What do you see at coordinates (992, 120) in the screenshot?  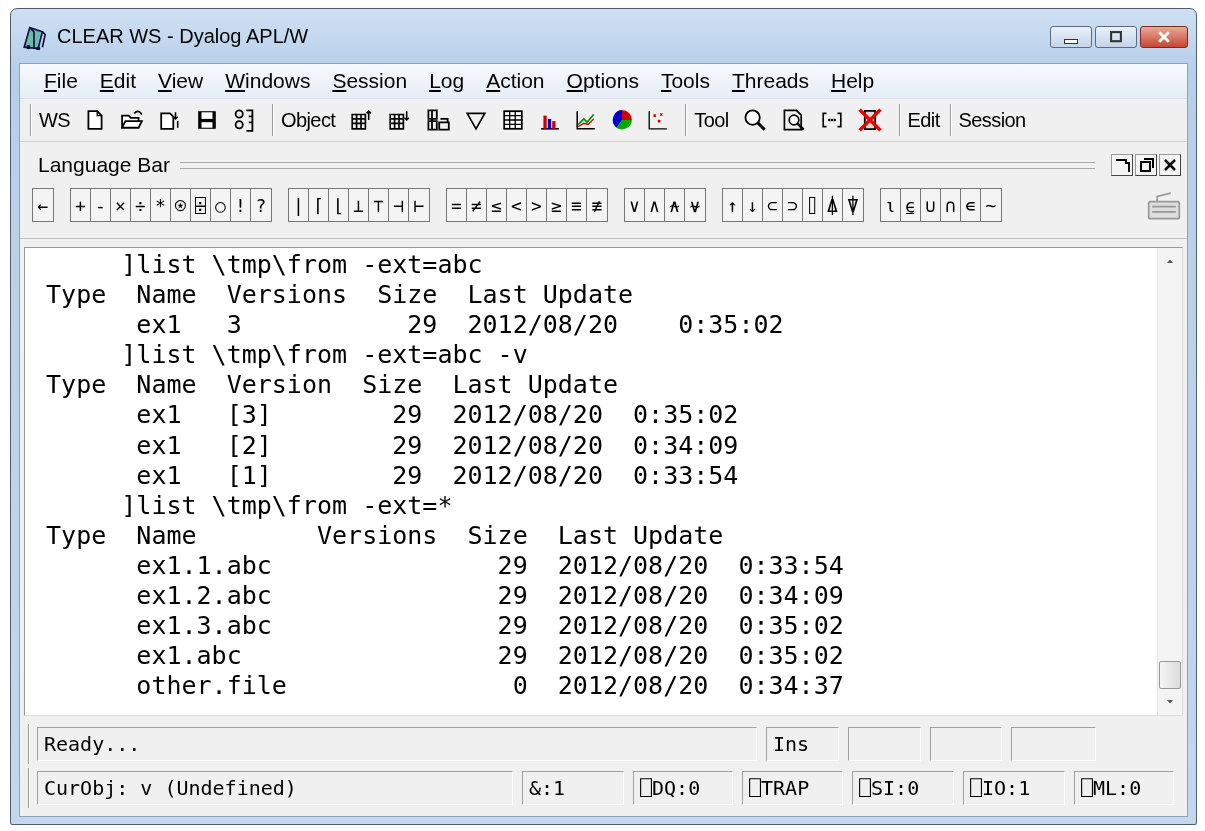 I see `toolbar-label: Session` at bounding box center [992, 120].